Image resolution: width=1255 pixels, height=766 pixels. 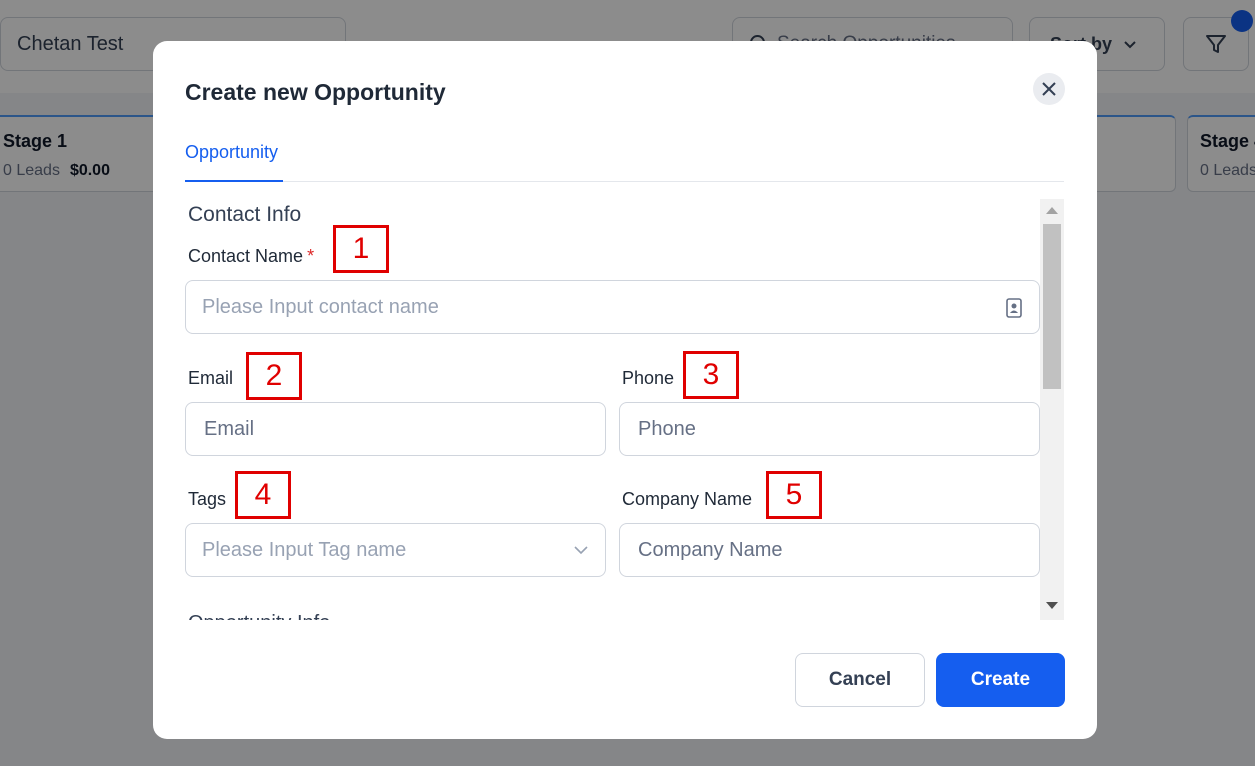 I want to click on phone-input: Phone, so click(x=829, y=429).